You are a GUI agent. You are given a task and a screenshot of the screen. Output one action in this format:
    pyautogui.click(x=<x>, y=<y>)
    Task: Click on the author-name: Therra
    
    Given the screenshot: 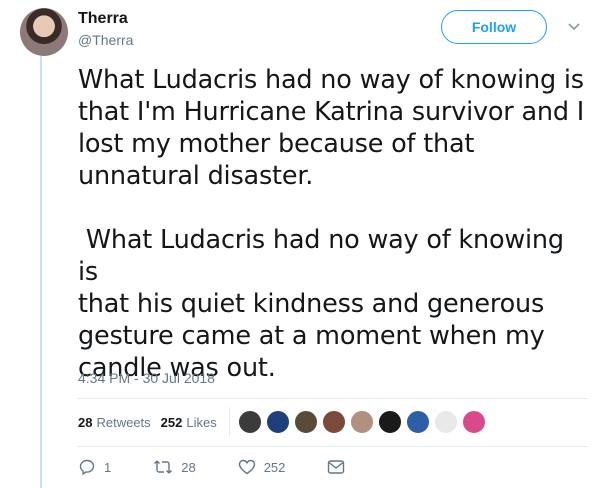 What is the action you would take?
    pyautogui.click(x=103, y=19)
    